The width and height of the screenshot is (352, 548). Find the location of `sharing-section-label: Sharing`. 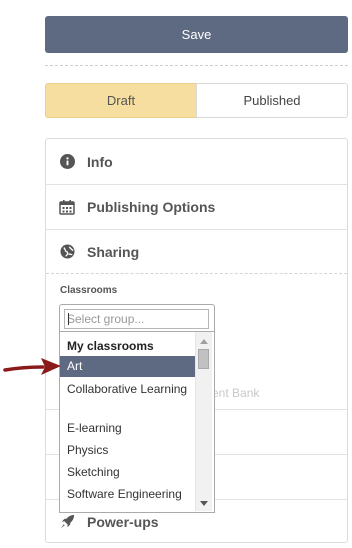

sharing-section-label: Sharing is located at coordinates (113, 251).